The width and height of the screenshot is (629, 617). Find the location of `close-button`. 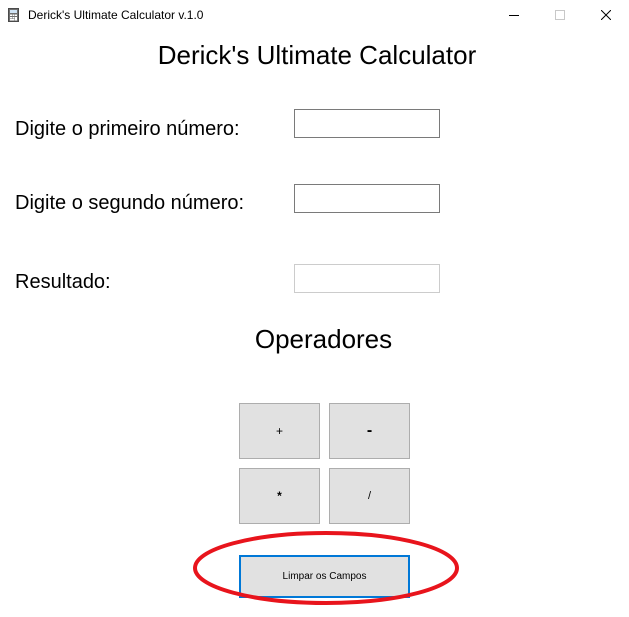

close-button is located at coordinates (606, 15).